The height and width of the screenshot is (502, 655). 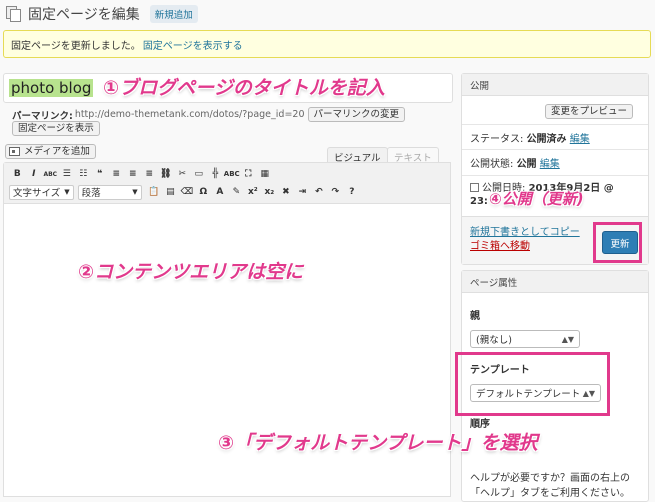 What do you see at coordinates (133, 174) in the screenshot?
I see `align-center-icon: ≡` at bounding box center [133, 174].